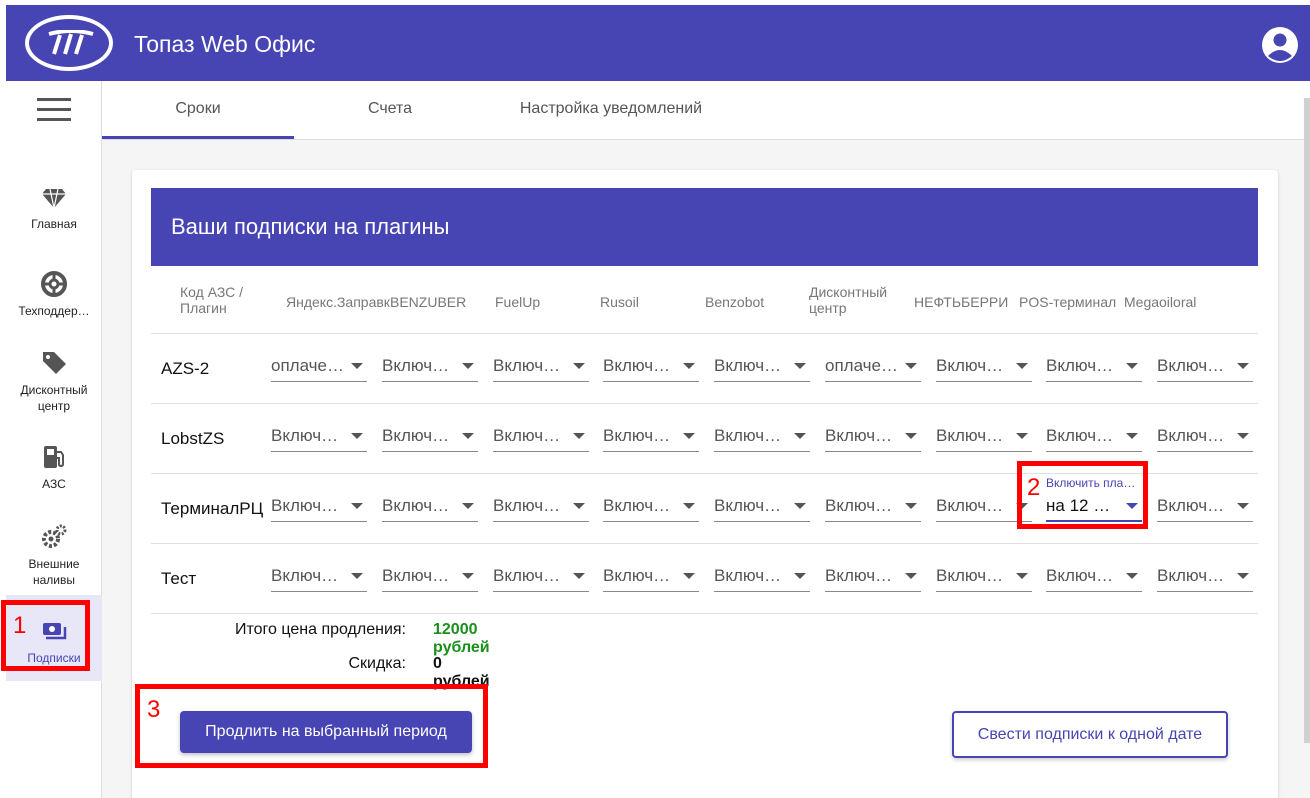  I want to click on column-header: FuelUp, so click(518, 302).